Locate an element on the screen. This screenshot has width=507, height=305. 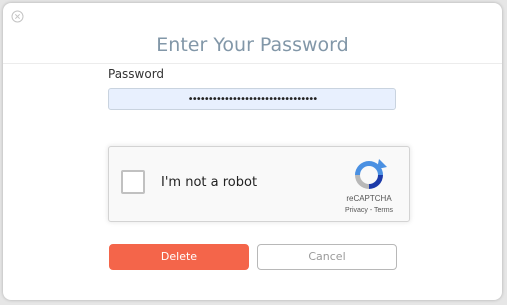
recaptcha-privacy-link: Privacy is located at coordinates (356, 210).